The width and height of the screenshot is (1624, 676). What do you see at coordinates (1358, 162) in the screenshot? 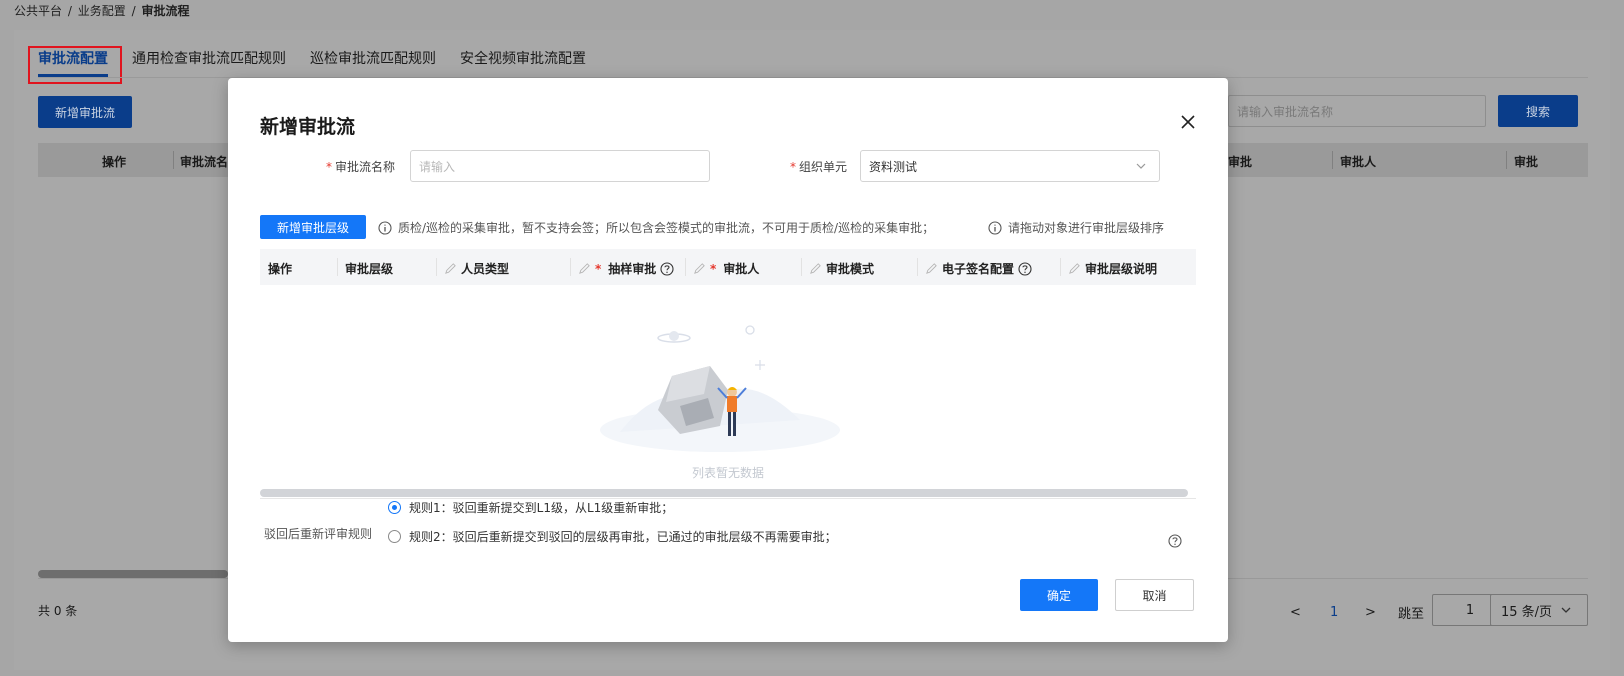
I see `column-header-approver: 审批人` at bounding box center [1358, 162].